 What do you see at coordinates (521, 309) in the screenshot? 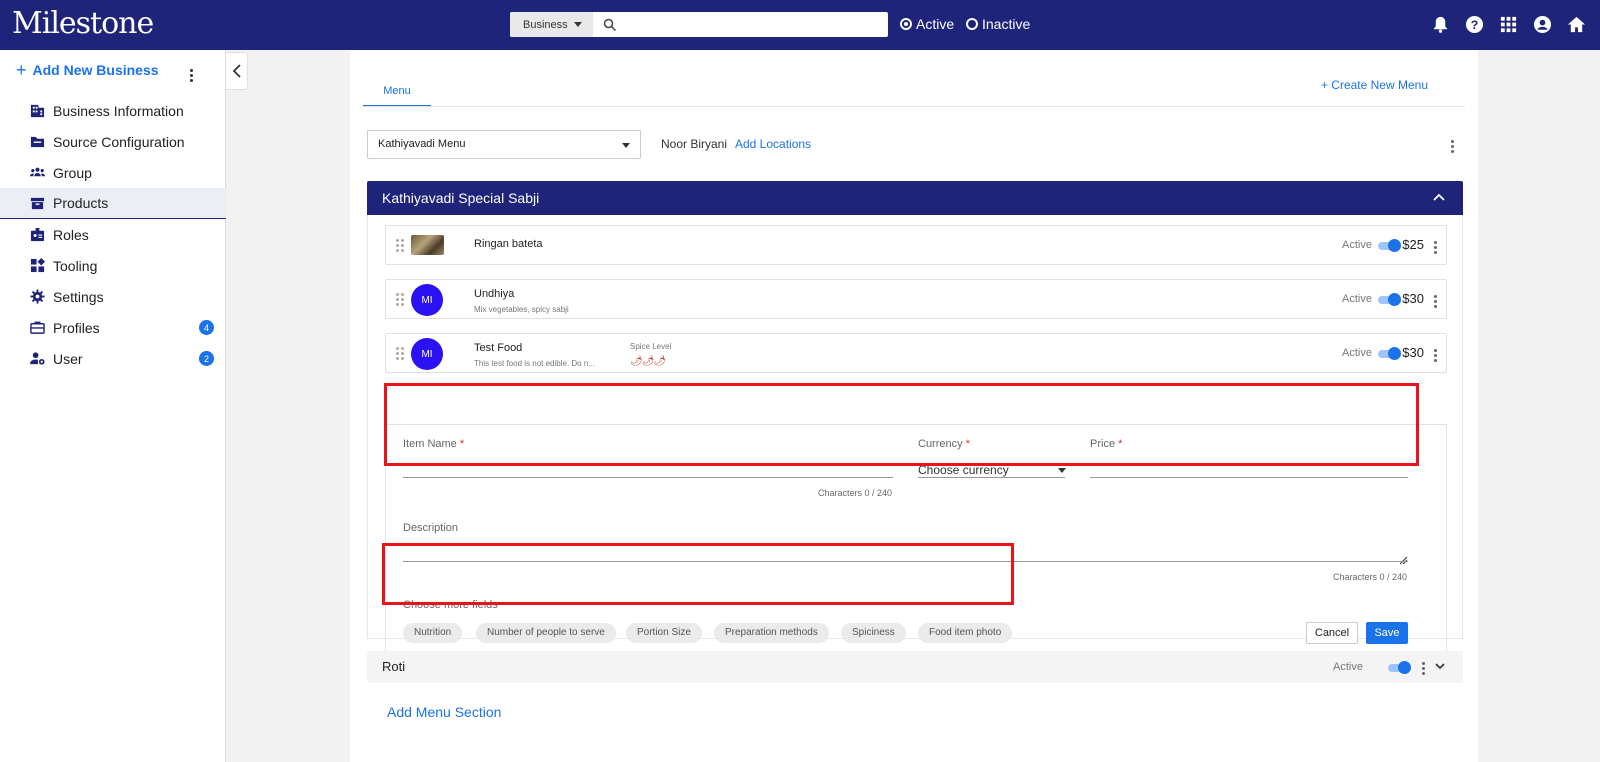
I see `item-description: Mix vegetables, spicy sabji` at bounding box center [521, 309].